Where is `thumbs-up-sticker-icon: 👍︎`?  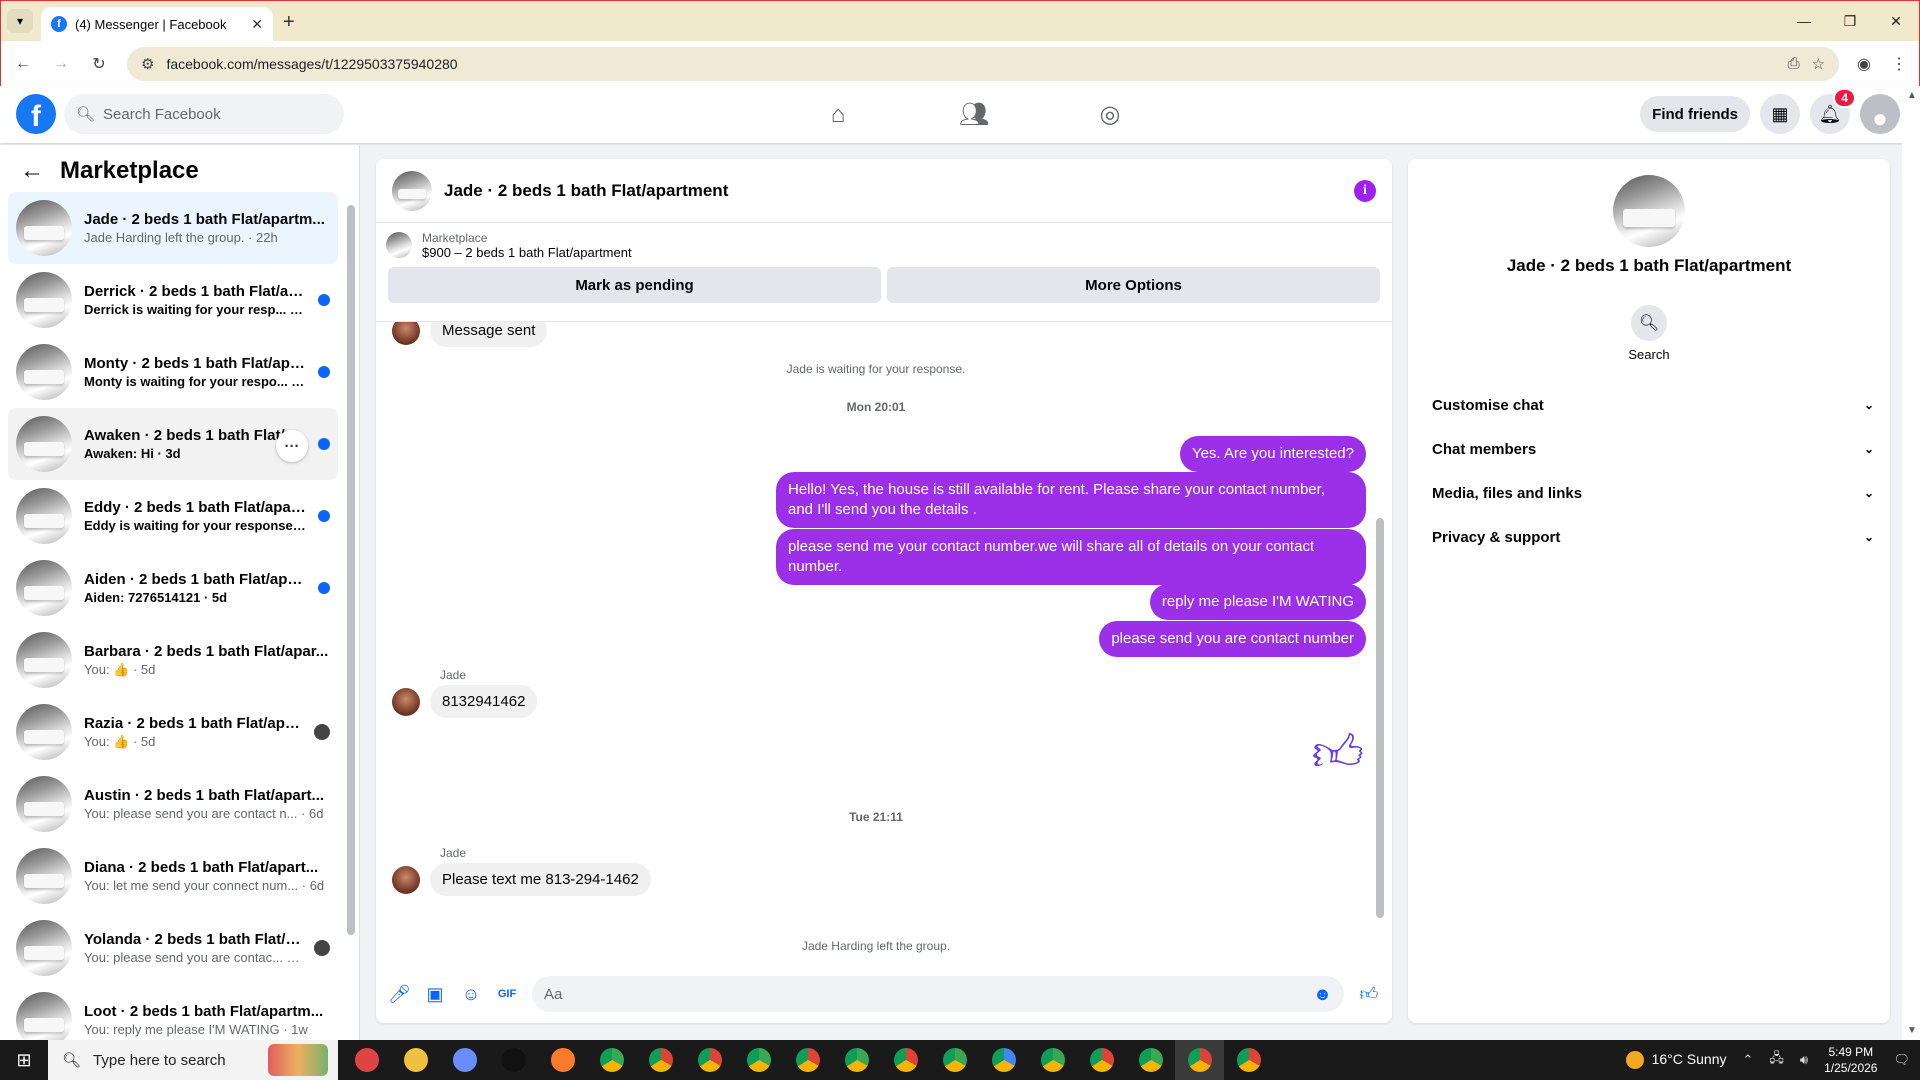
thumbs-up-sticker-icon: 👍︎ is located at coordinates (1338, 754).